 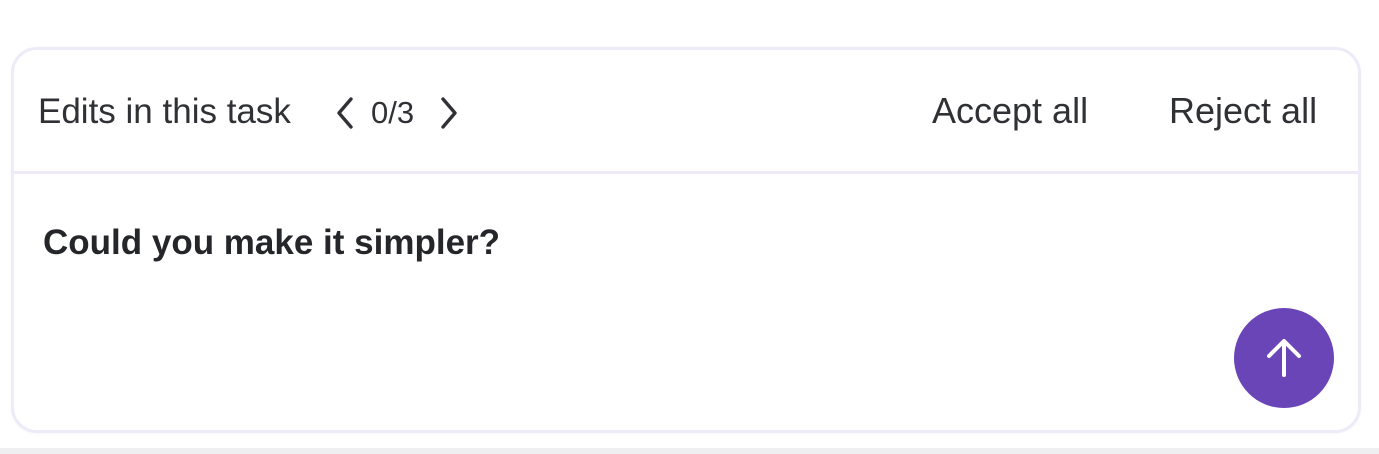 What do you see at coordinates (689, 451) in the screenshot?
I see `bottom-divider` at bounding box center [689, 451].